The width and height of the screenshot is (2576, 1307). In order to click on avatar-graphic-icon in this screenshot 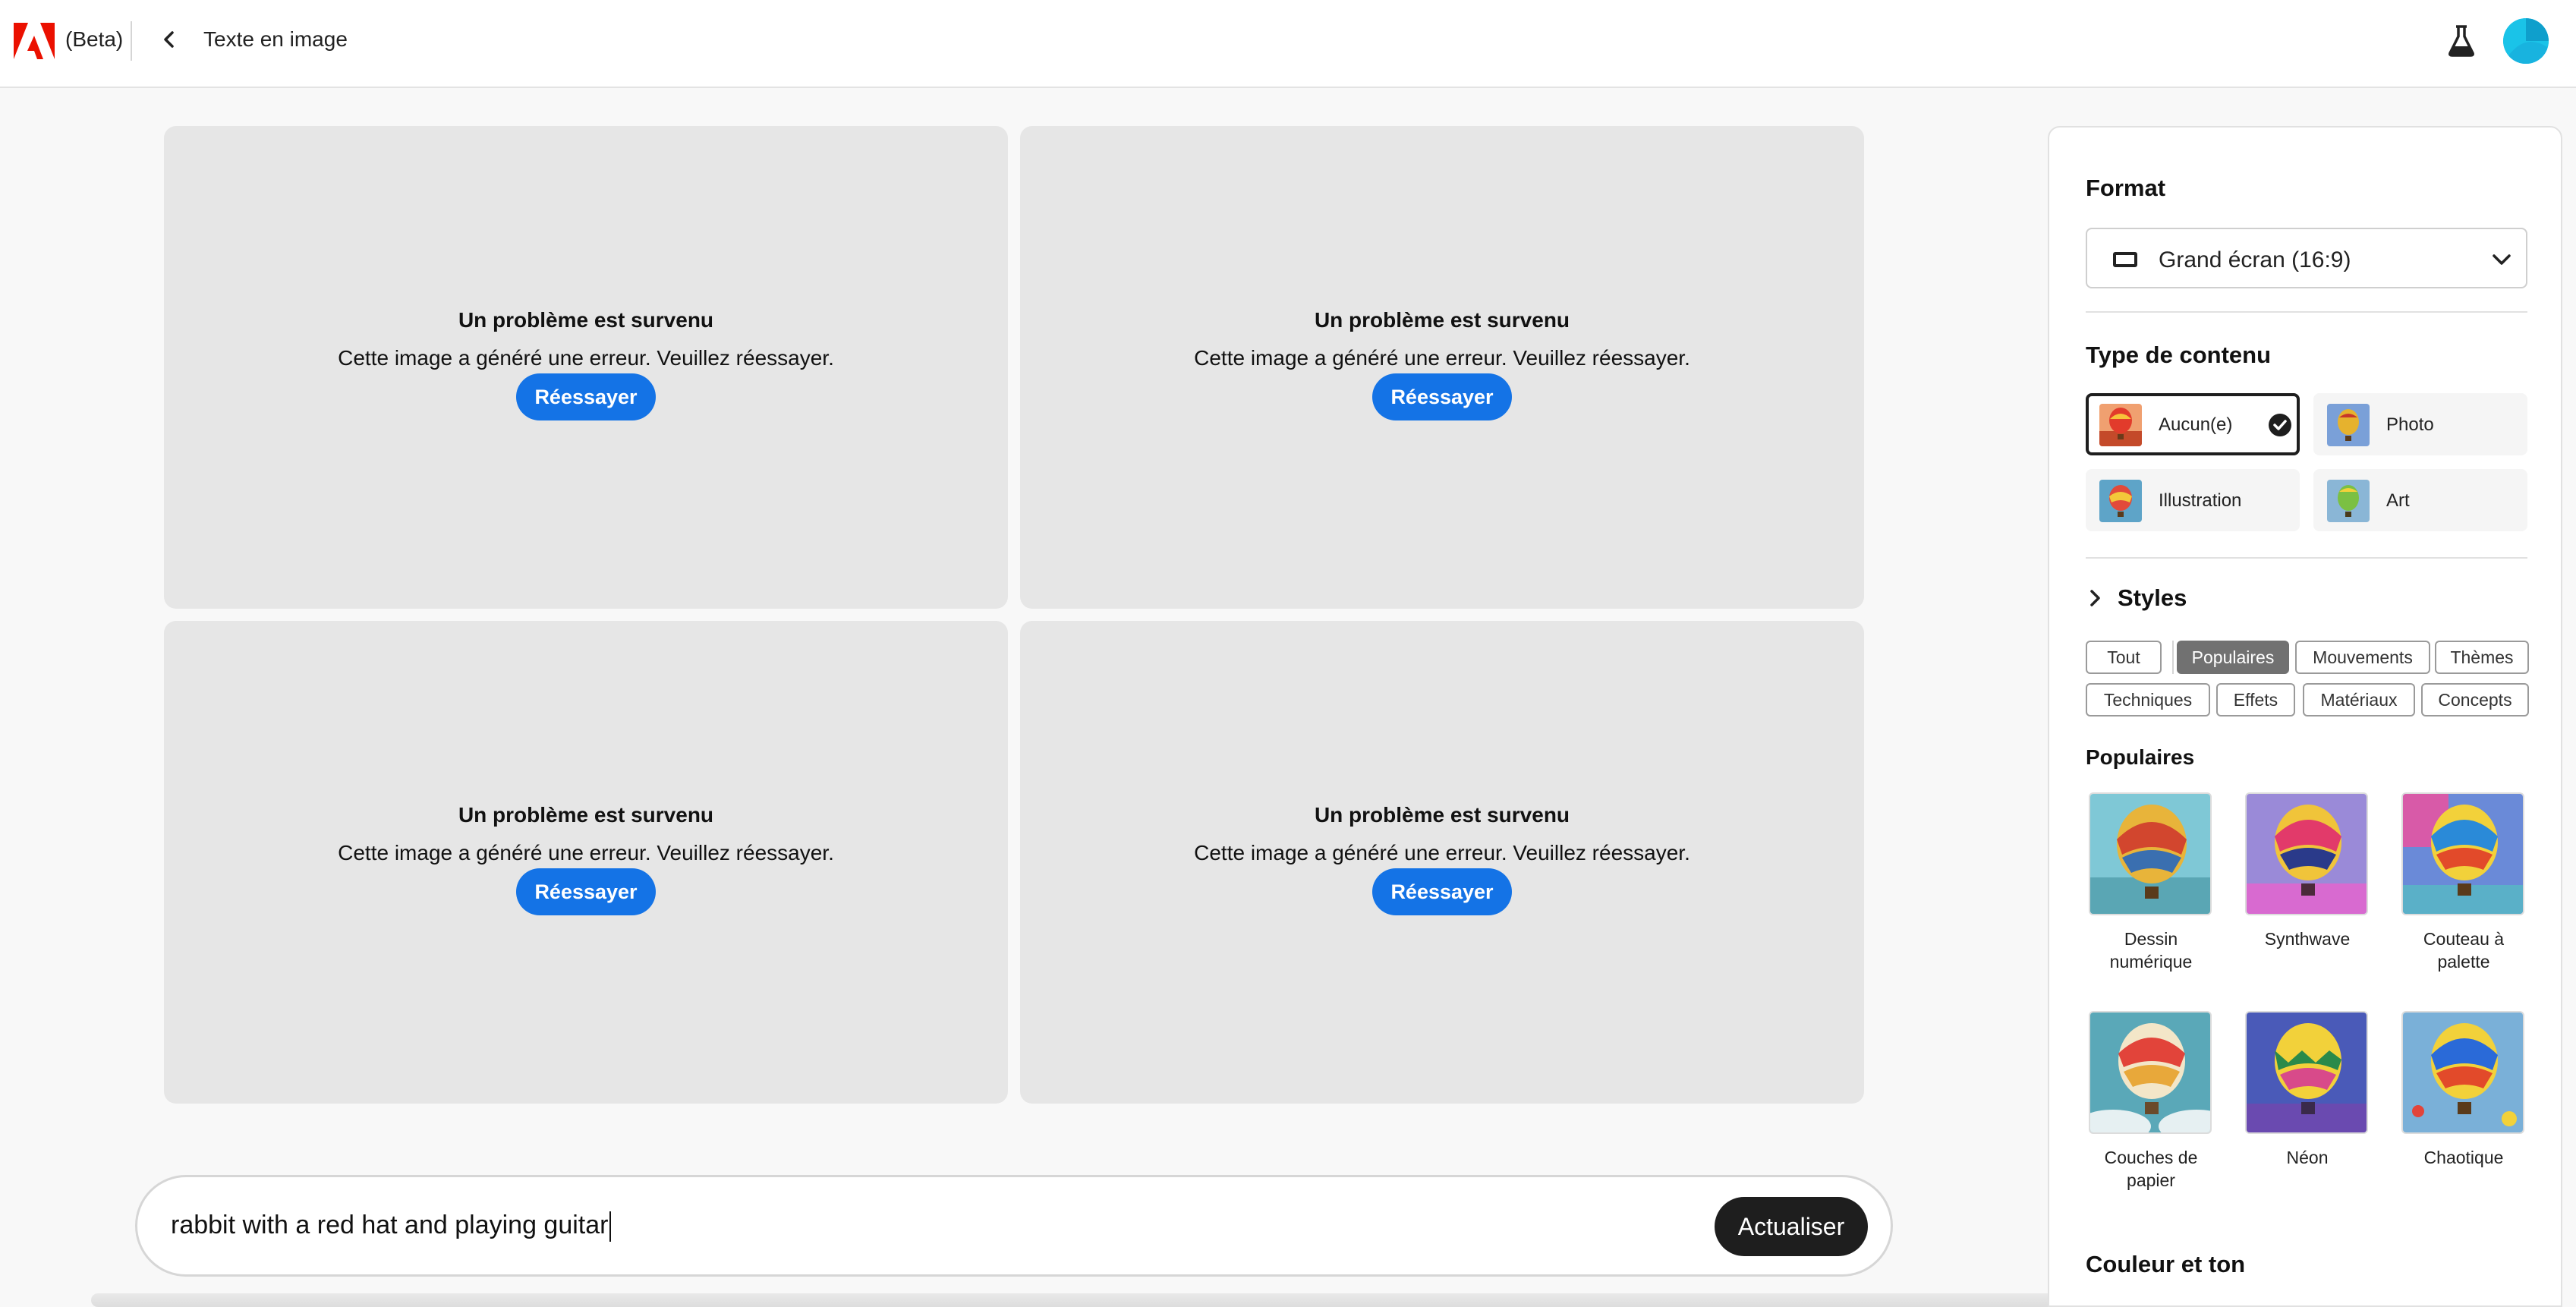, I will do `click(2526, 41)`.